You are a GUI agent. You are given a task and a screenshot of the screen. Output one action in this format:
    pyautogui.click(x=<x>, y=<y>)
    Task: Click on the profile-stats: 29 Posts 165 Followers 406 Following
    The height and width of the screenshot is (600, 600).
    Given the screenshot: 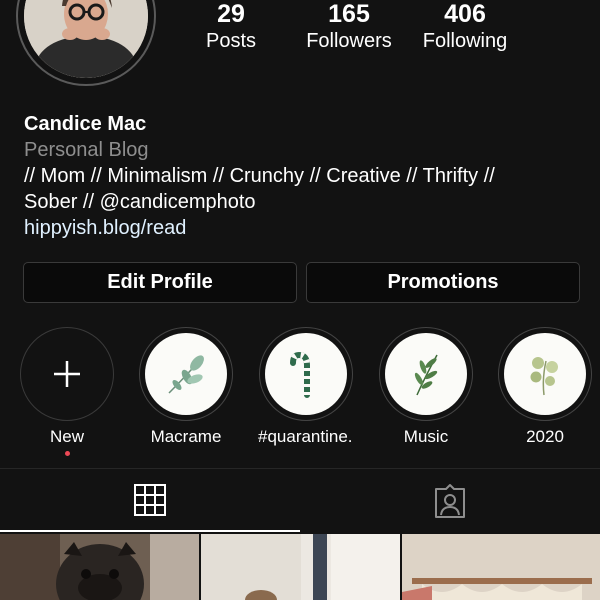 What is the action you would take?
    pyautogui.click(x=360, y=30)
    